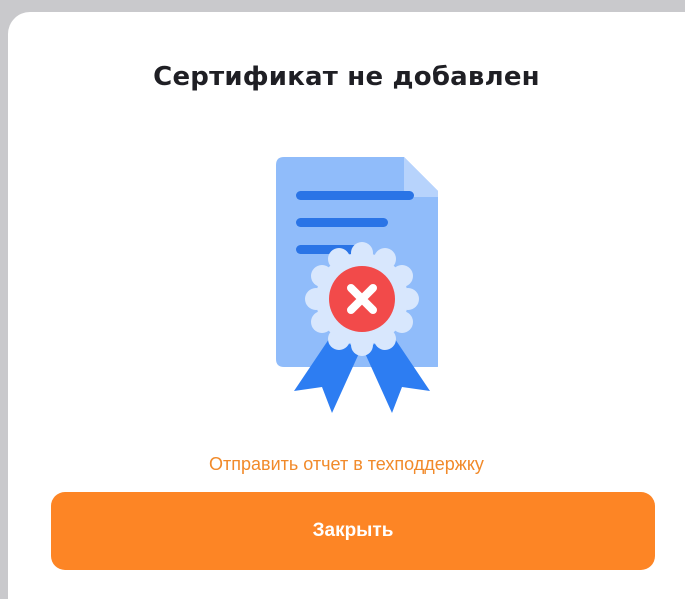 This screenshot has width=685, height=599. What do you see at coordinates (353, 531) in the screenshot?
I see `close-button: Закрыть` at bounding box center [353, 531].